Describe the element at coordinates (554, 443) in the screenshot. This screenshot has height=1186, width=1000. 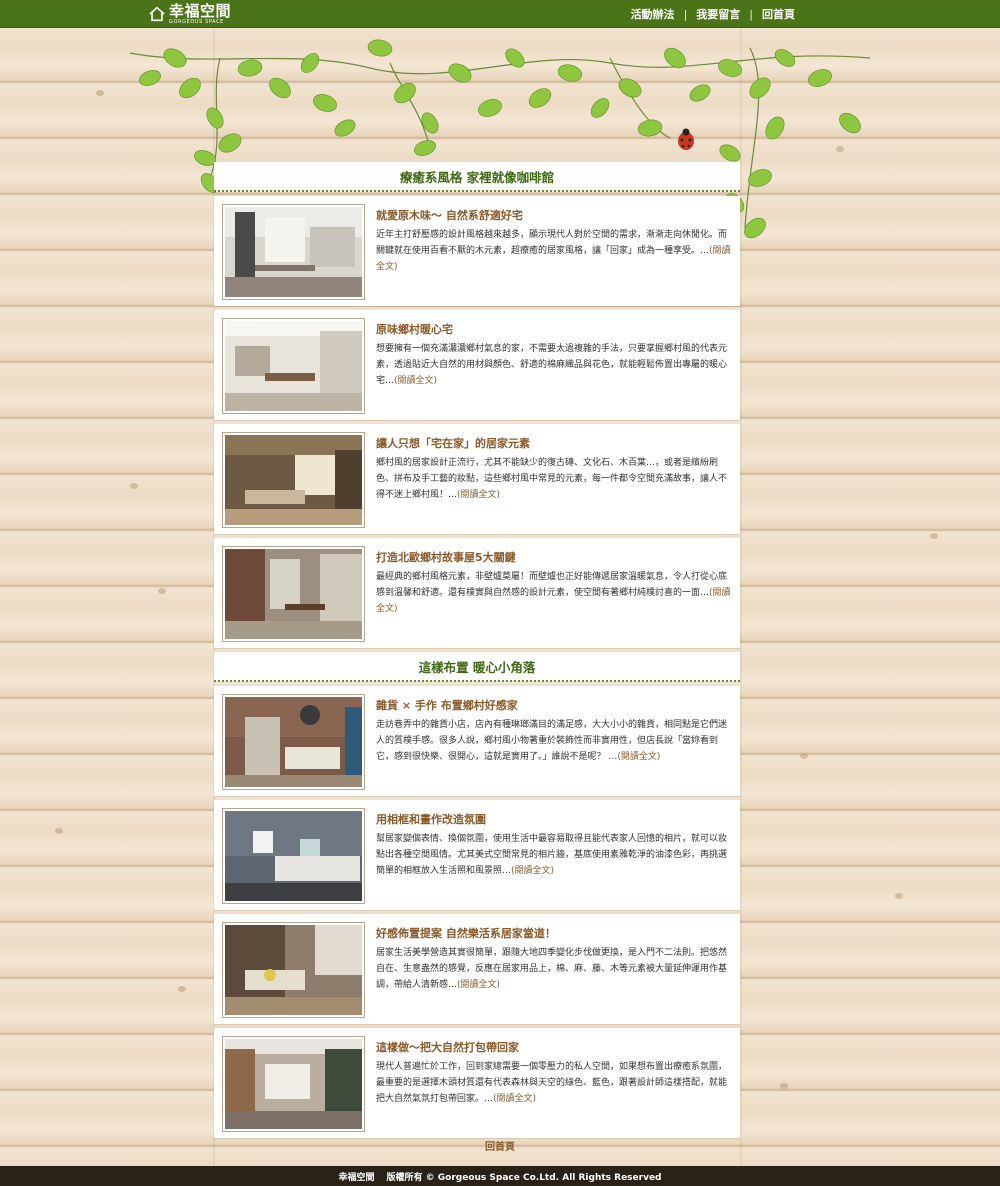
I see `article-title-link: 讓人只想「宅在家」的居家元素` at that location.